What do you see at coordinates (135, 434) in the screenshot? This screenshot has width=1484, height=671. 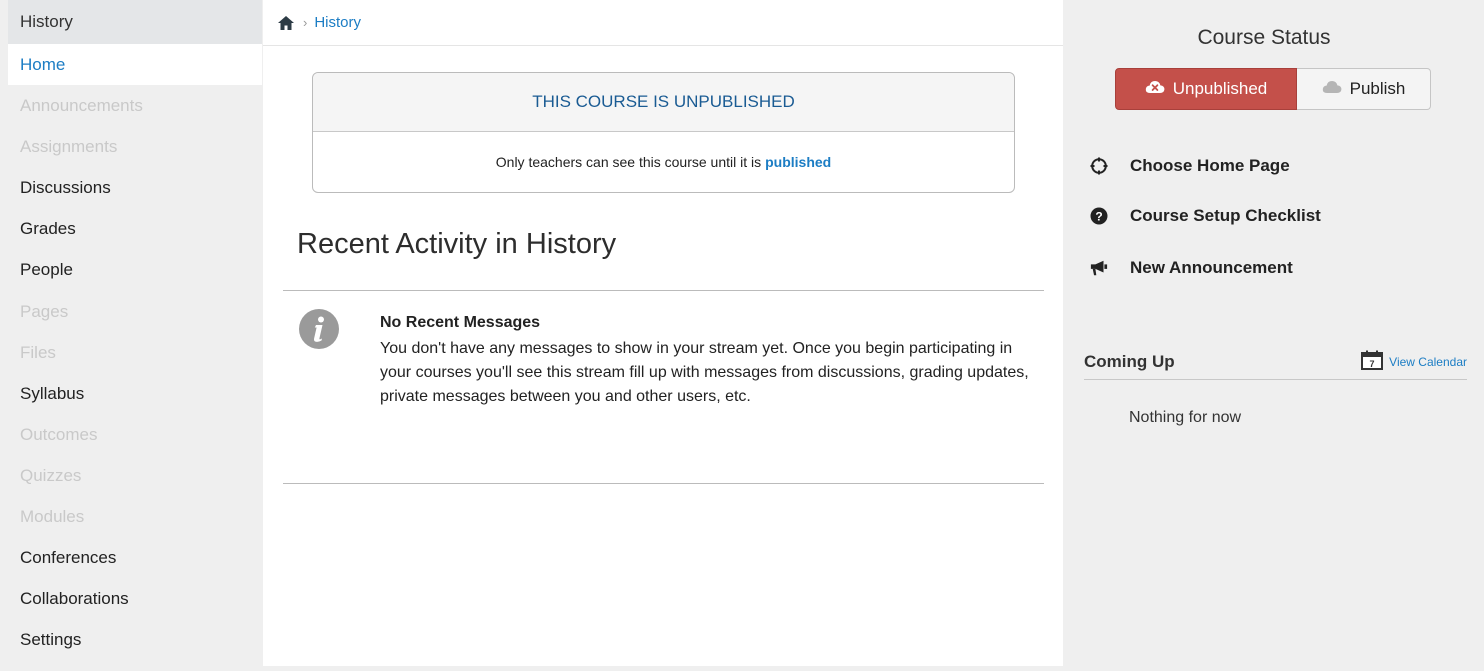 I see `sidebar-item-outcomes: Outcomes` at bounding box center [135, 434].